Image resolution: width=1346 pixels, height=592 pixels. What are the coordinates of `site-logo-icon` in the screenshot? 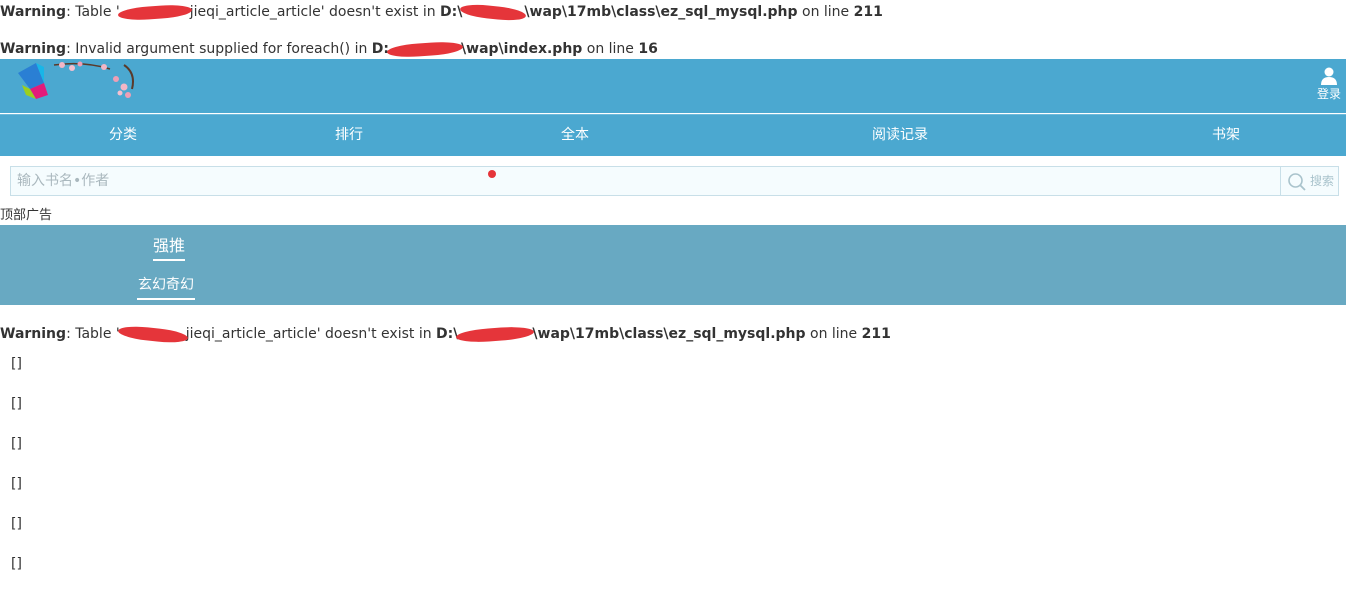 It's located at (79, 86).